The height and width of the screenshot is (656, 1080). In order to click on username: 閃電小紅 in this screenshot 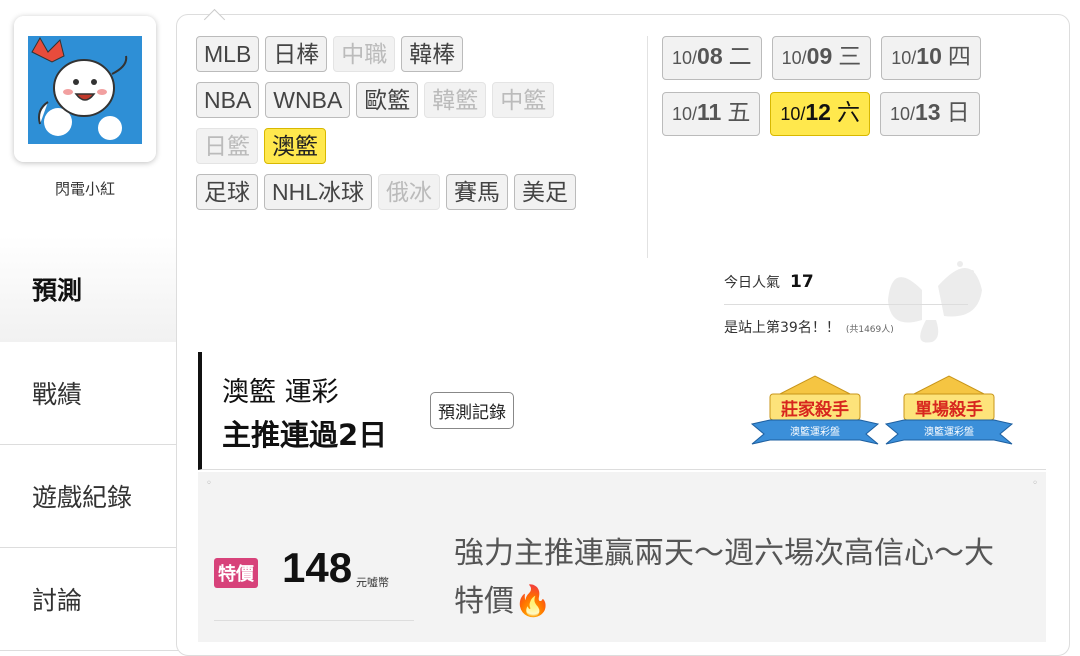, I will do `click(84, 189)`.